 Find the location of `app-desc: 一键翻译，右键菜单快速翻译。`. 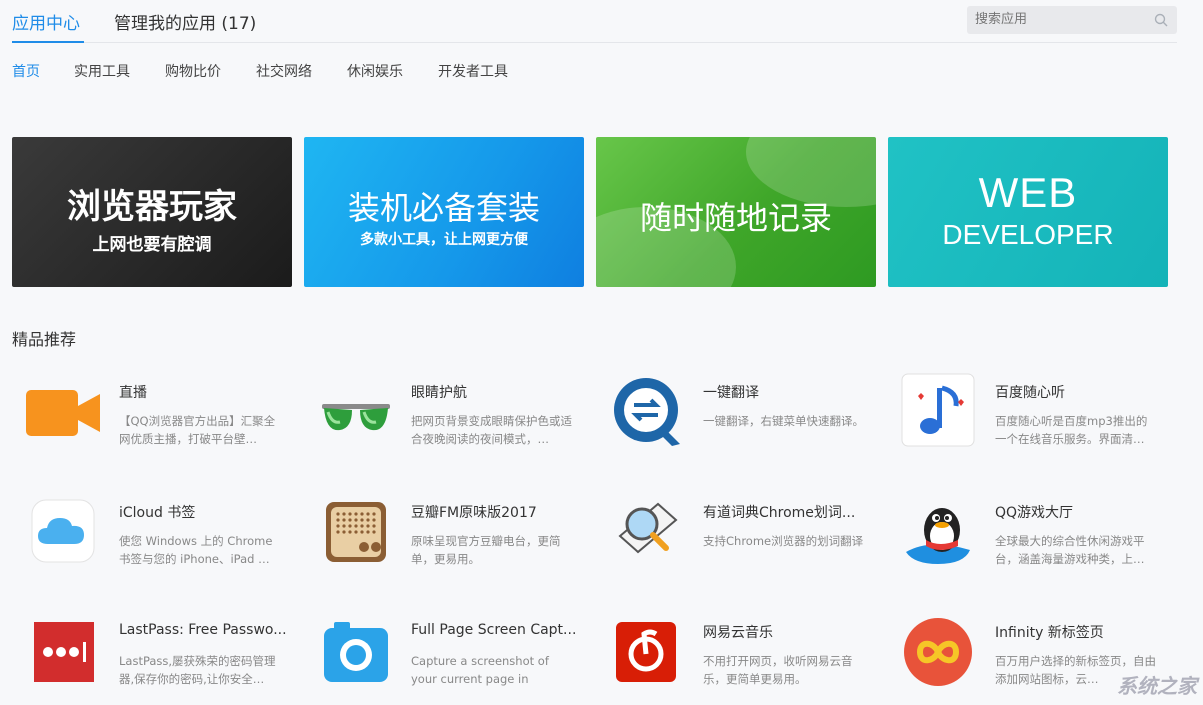

app-desc: 一键翻译，右键菜单快速翻译。 is located at coordinates (784, 430).